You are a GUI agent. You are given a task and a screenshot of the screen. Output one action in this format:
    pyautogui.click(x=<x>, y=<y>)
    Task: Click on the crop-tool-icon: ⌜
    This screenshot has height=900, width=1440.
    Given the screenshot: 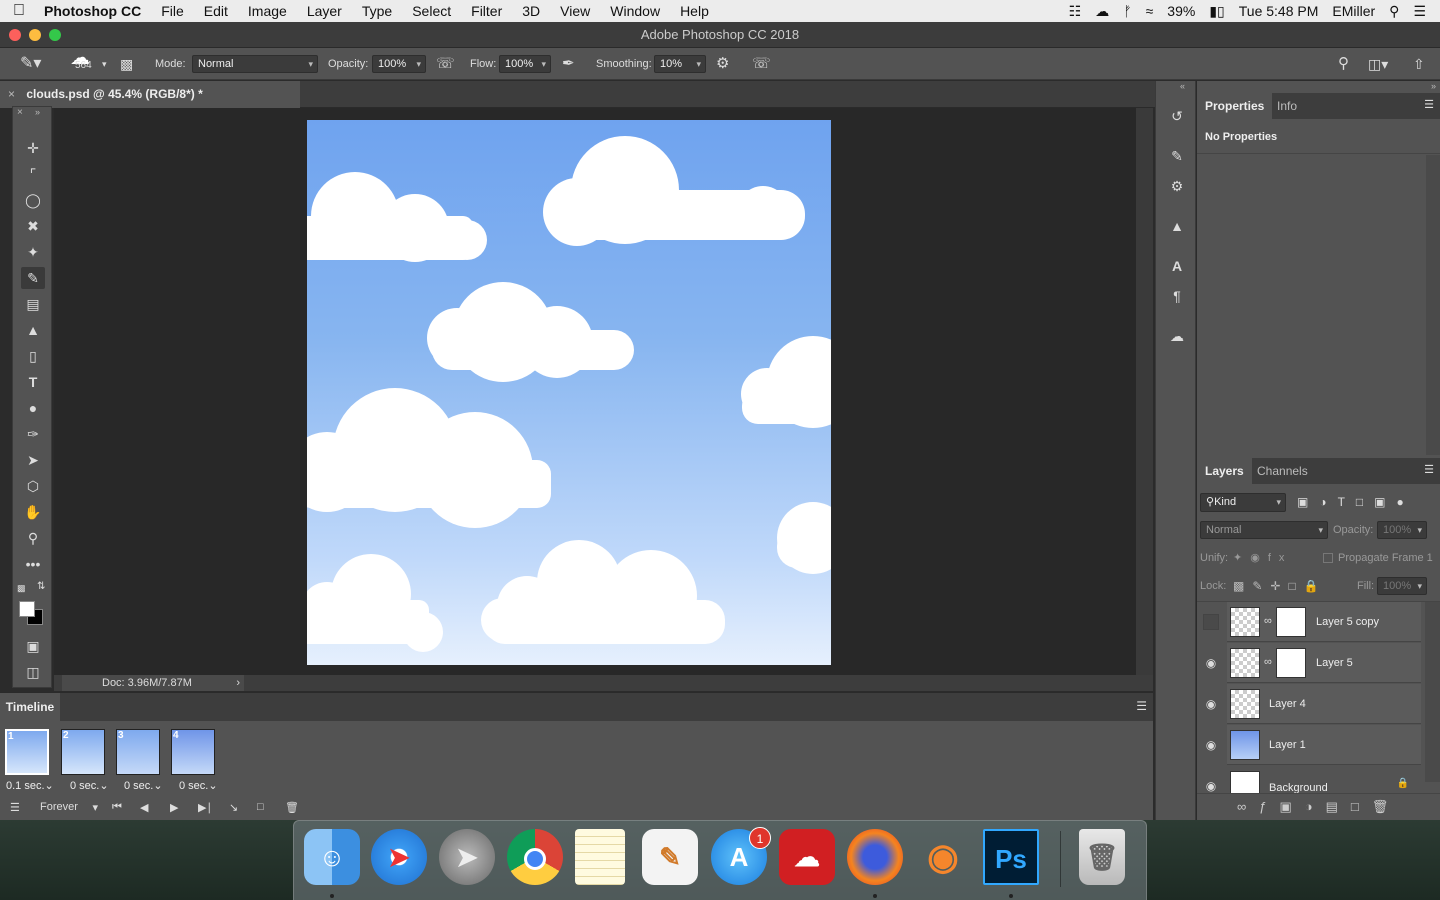 What is the action you would take?
    pyautogui.click(x=33, y=174)
    